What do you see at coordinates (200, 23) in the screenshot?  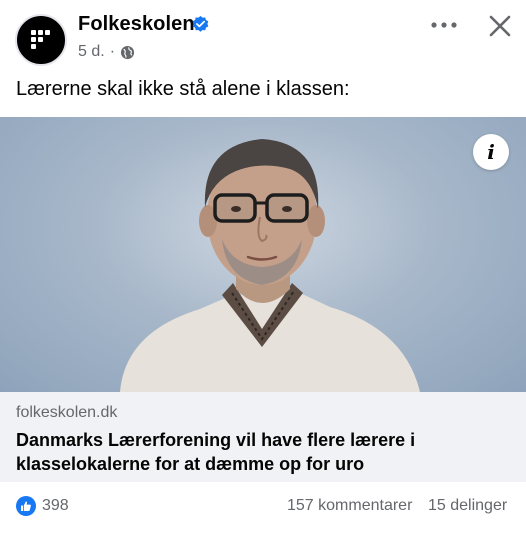 I see `verified-badge-icon` at bounding box center [200, 23].